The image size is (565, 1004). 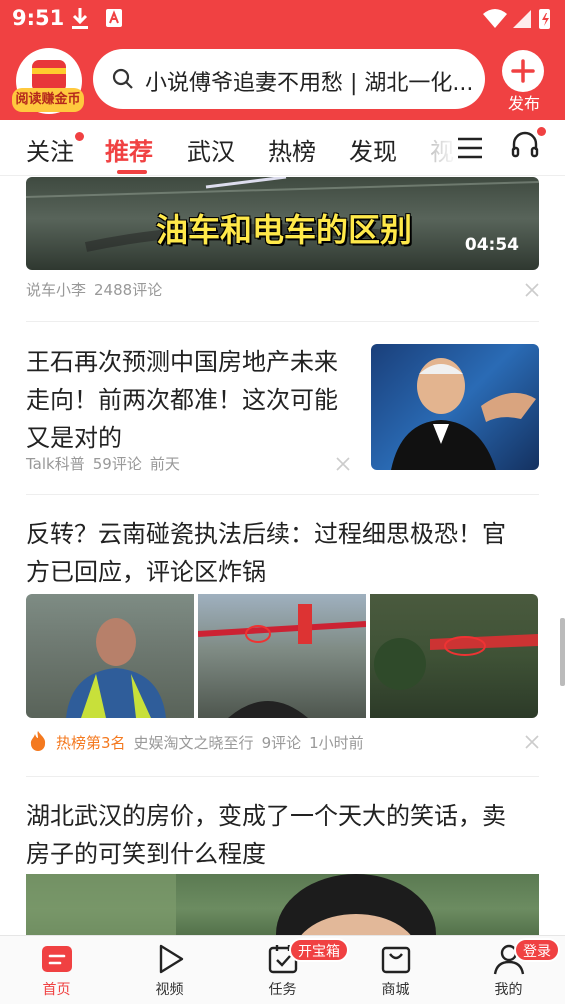 I want to click on video-duration: 04:54, so click(x=491, y=245).